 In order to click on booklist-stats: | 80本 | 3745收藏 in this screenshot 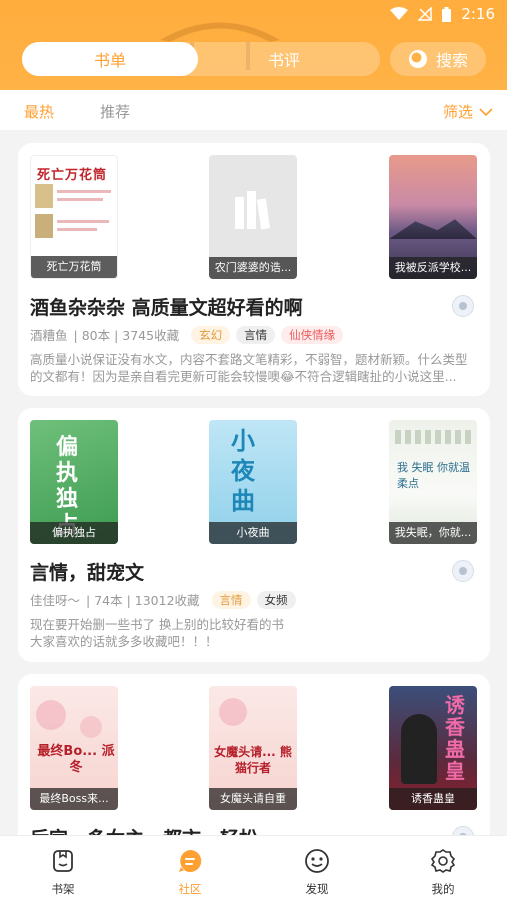, I will do `click(126, 335)`.